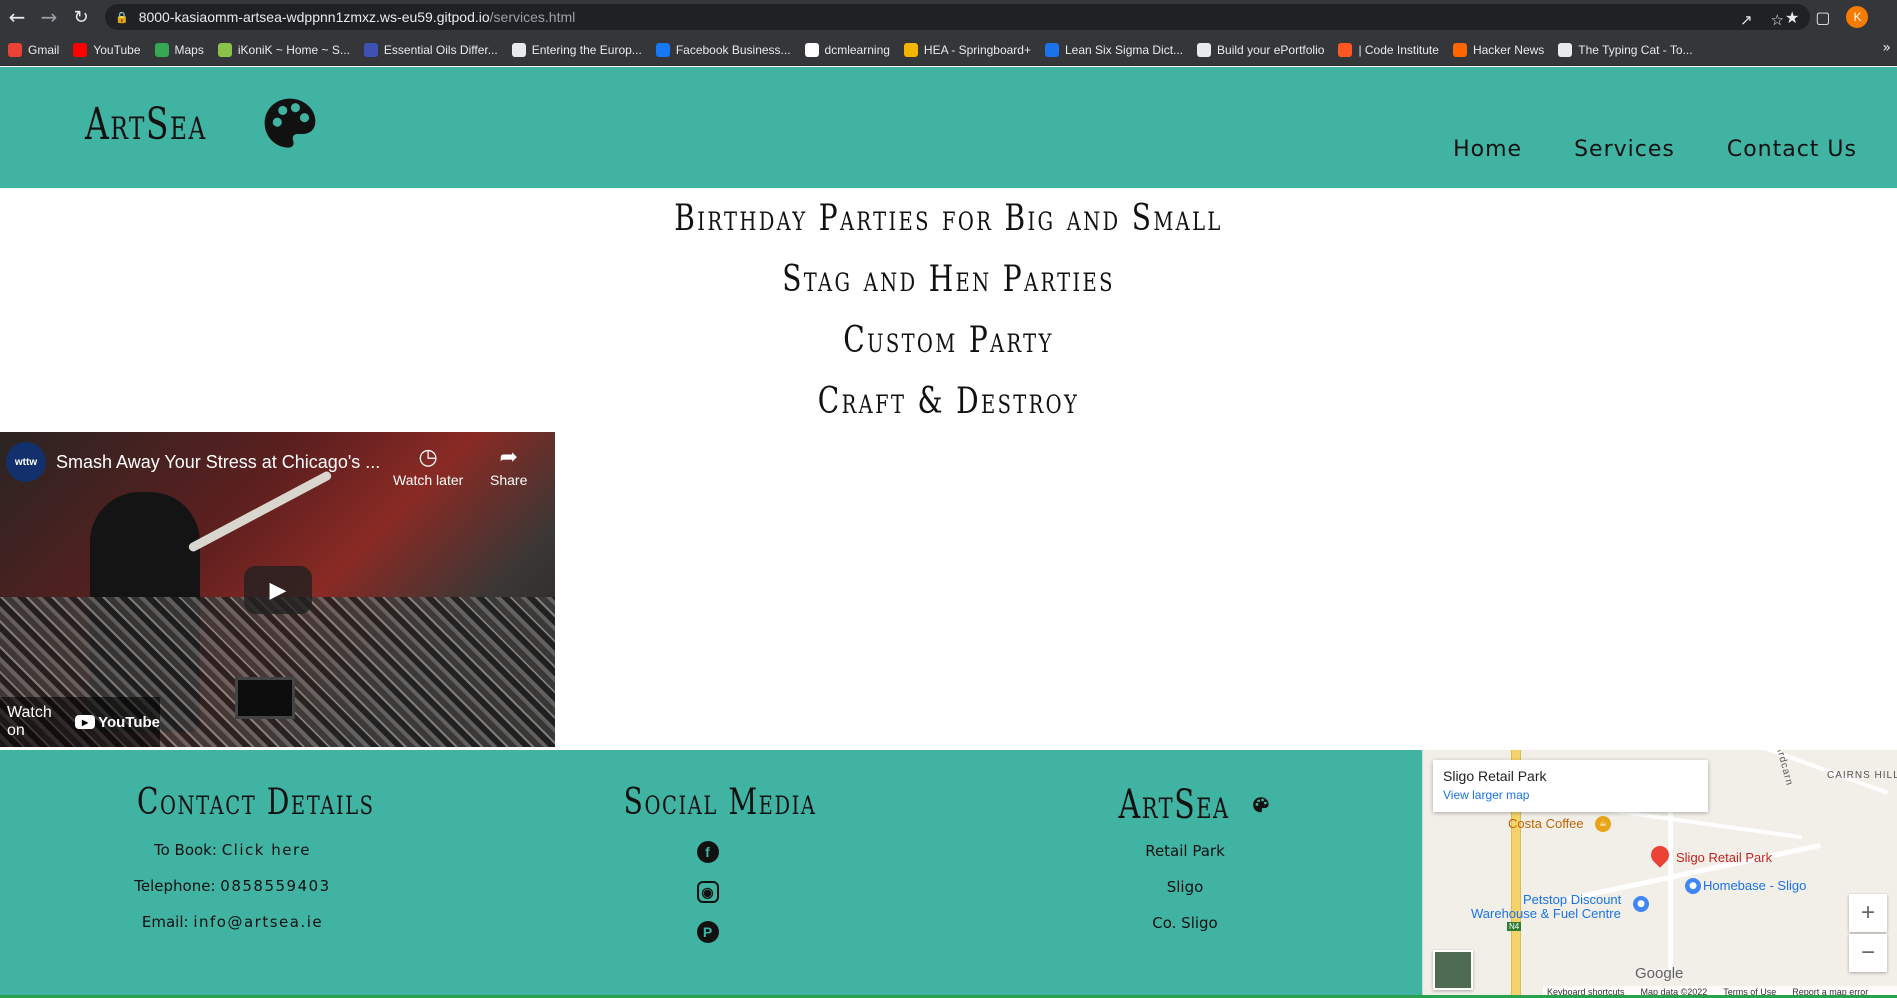  Describe the element at coordinates (1498, 49) in the screenshot. I see `bookmark-item: Hacker News` at that location.